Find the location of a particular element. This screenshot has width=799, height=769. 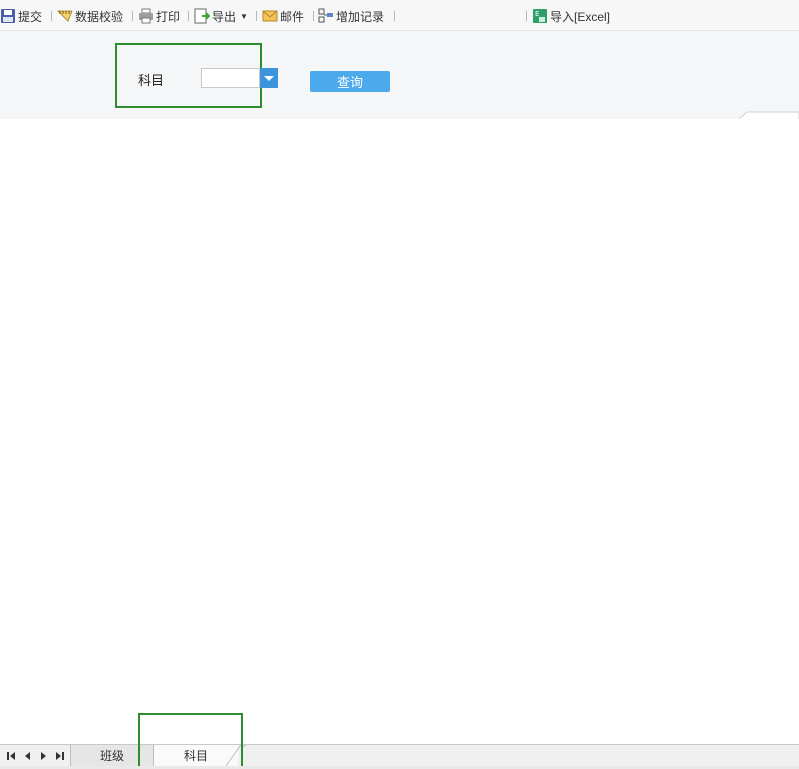

next-sheet-icon is located at coordinates (43, 756).